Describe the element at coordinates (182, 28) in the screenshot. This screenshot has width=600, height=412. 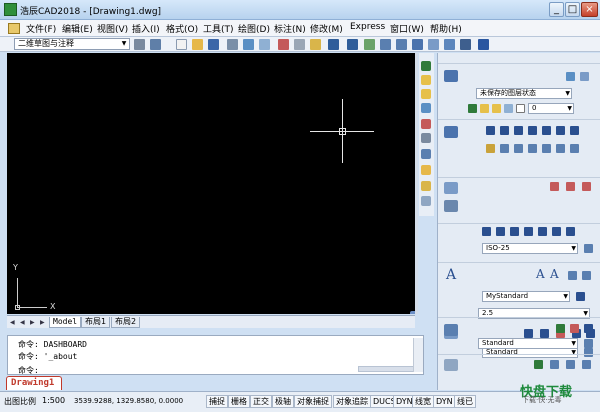
I see `menu-format: 格式(O)` at that location.